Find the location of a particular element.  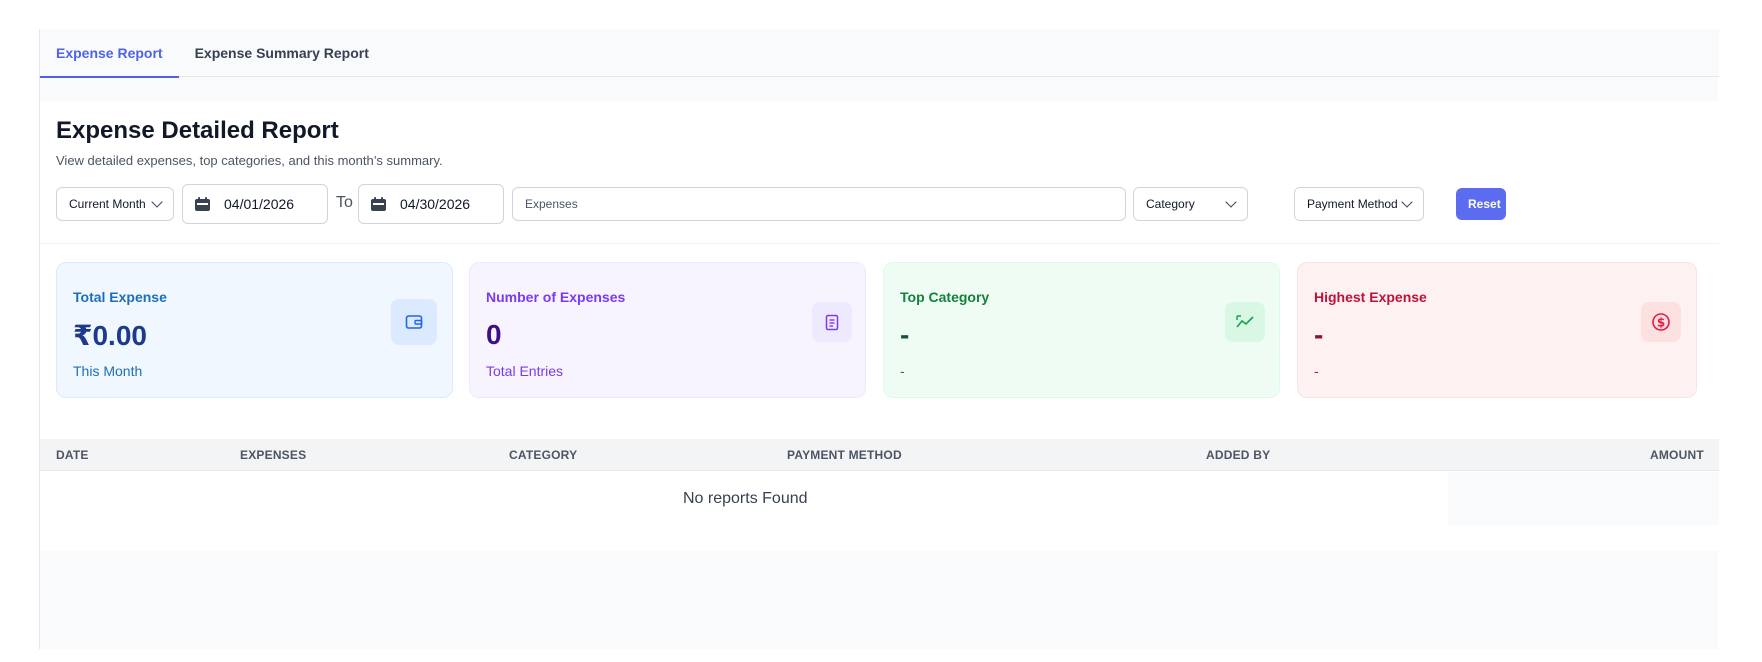

trend-icon is located at coordinates (1245, 322).